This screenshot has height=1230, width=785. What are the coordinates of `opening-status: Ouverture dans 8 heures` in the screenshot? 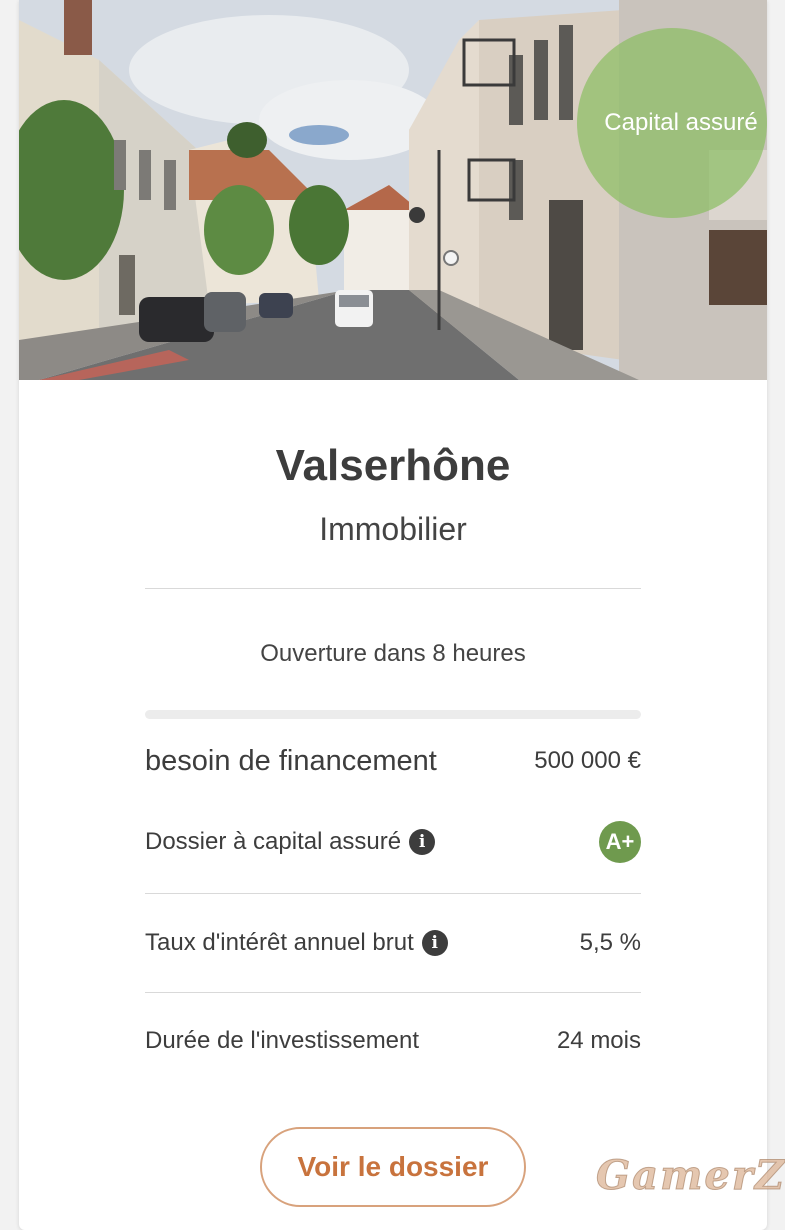 It's located at (393, 653).